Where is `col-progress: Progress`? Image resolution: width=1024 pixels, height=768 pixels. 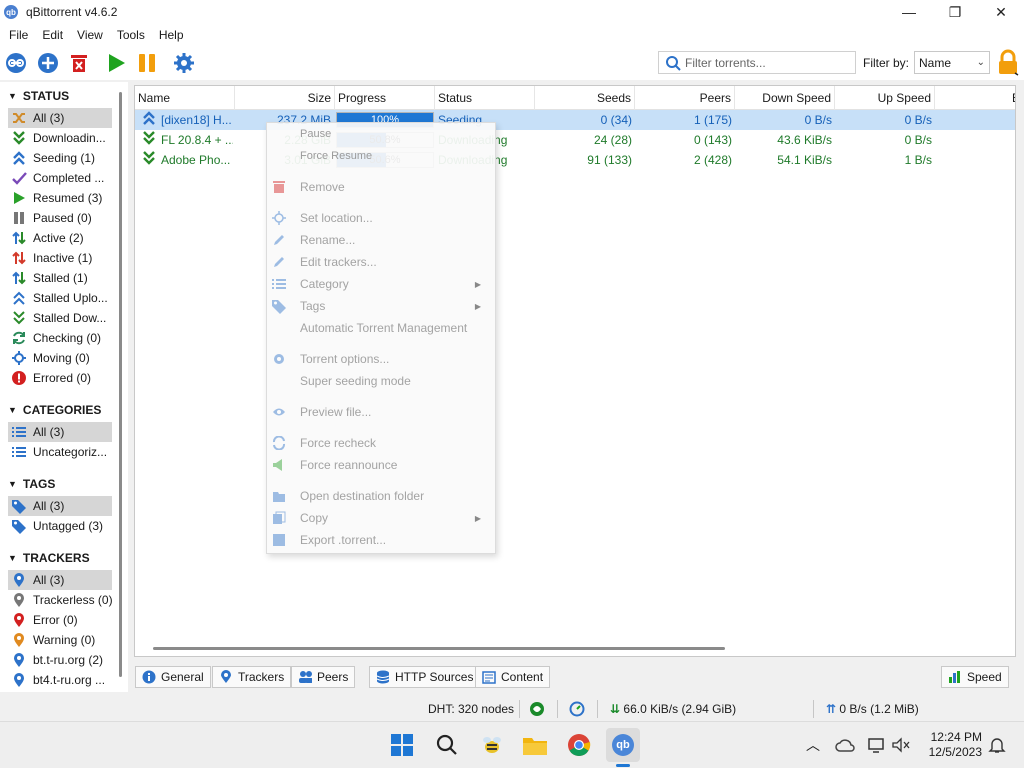
col-progress: Progress is located at coordinates (385, 98).